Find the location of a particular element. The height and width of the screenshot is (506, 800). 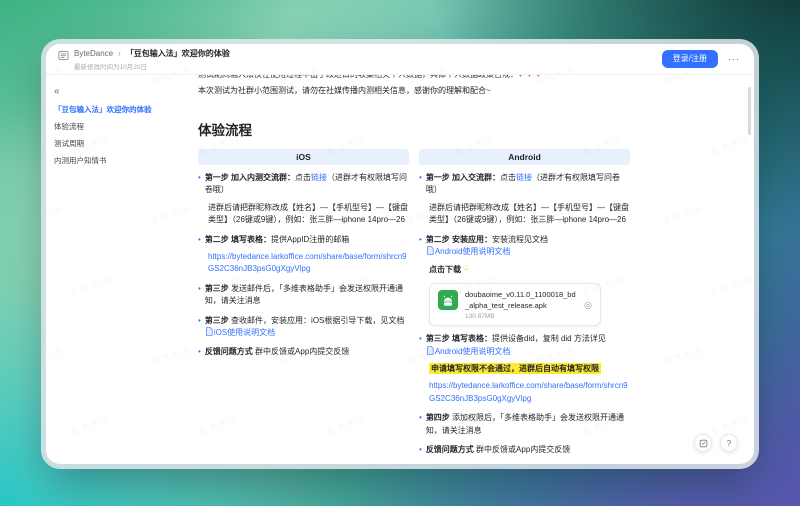

sidebar-item-beta-consent: 内测用户知情书 is located at coordinates (122, 161).